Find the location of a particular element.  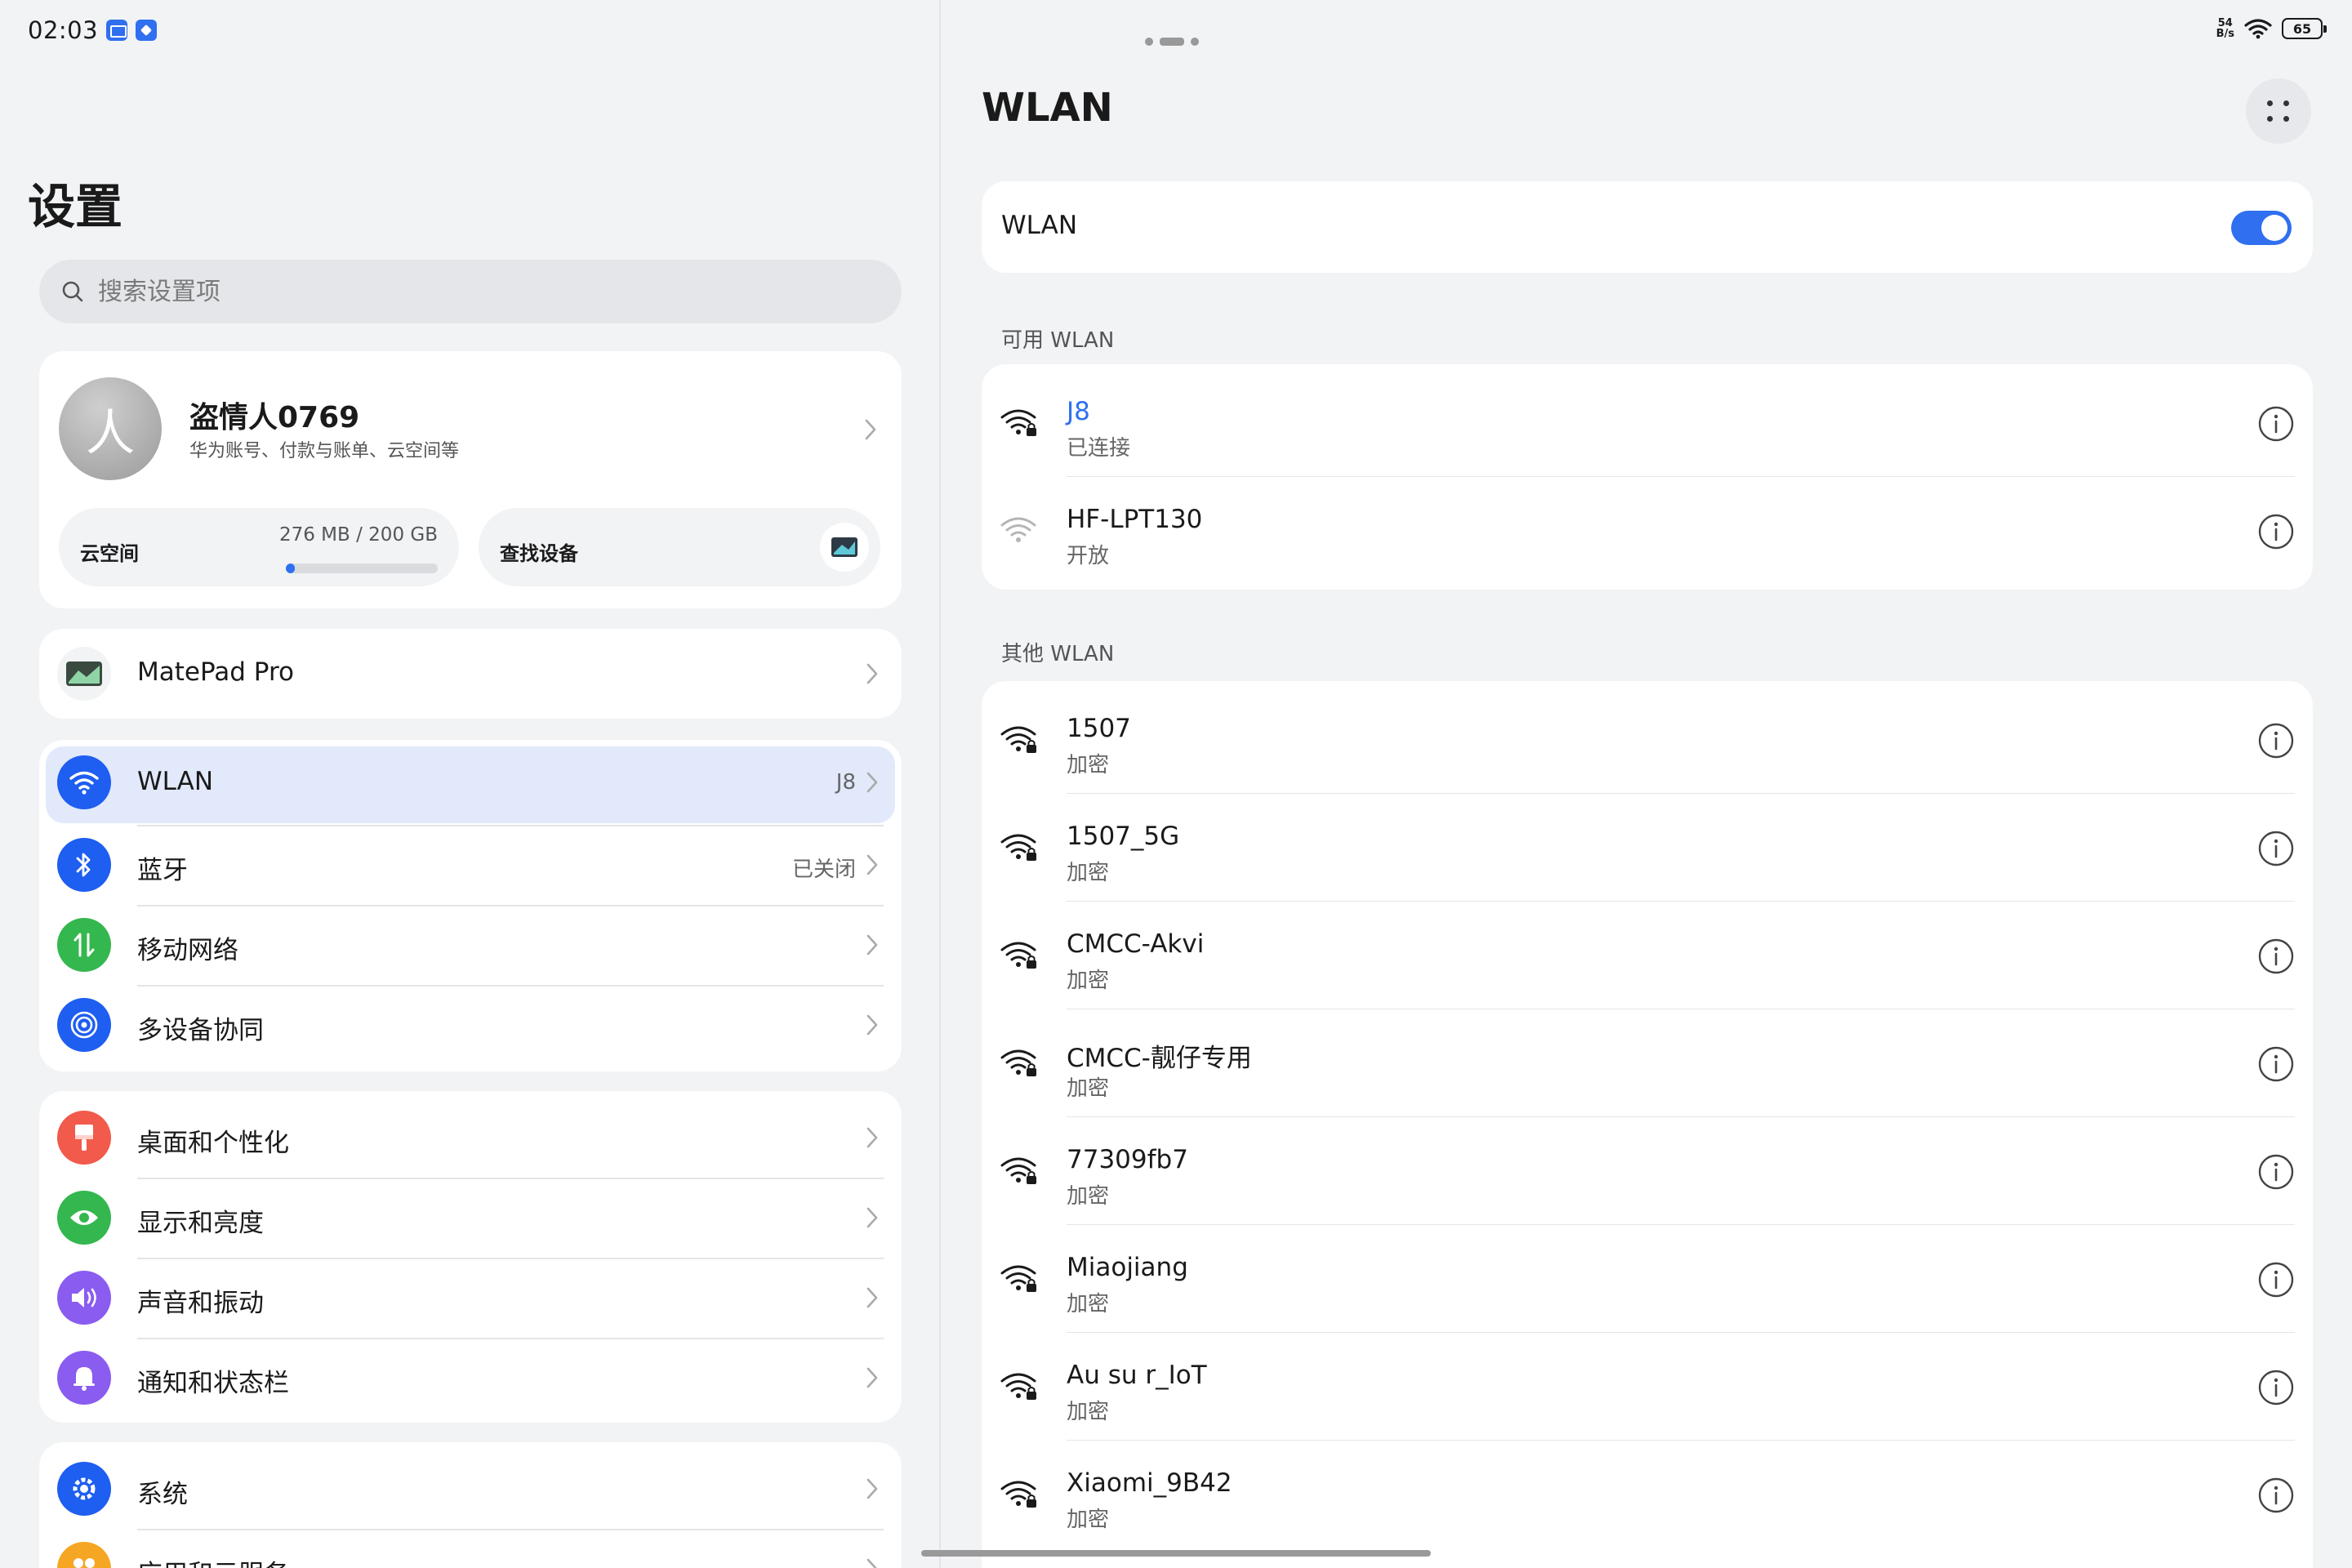

network-status: 已连接 is located at coordinates (1099, 448).